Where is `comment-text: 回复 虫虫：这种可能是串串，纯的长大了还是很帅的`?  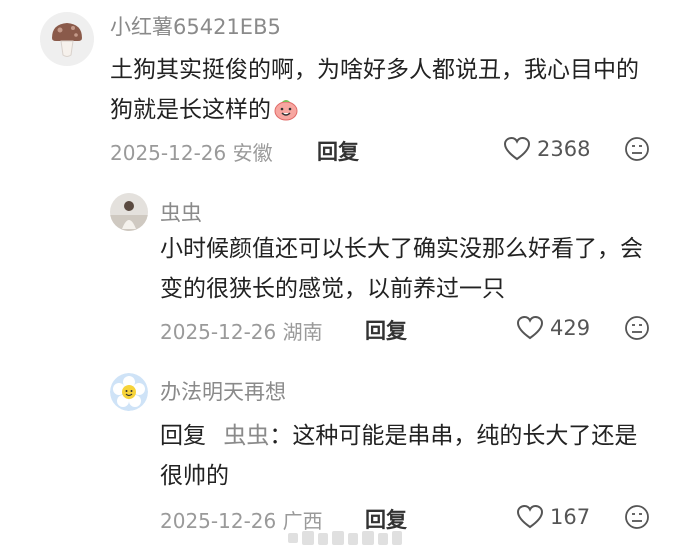
comment-text: 回复 虫虫：这种可能是串串，纯的长大了还是很帅的 is located at coordinates (405, 456).